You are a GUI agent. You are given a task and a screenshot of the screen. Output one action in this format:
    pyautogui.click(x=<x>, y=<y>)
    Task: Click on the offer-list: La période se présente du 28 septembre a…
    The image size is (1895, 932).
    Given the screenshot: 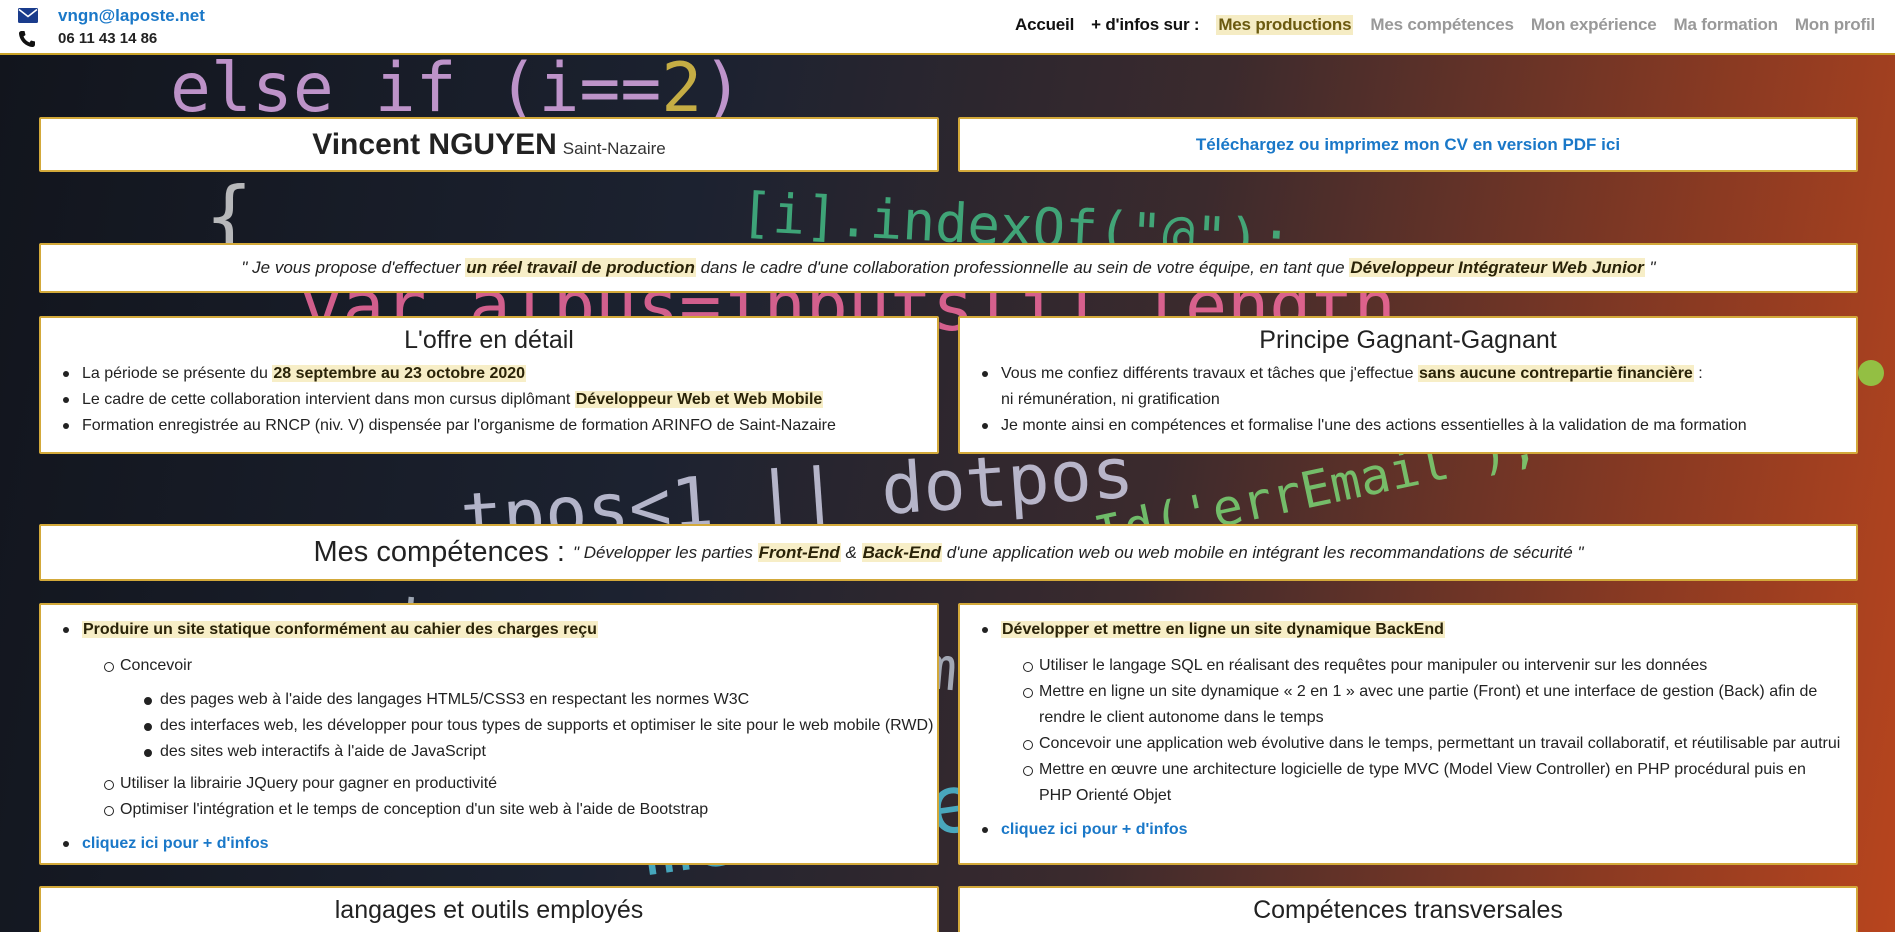 What is the action you would take?
    pyautogui.click(x=489, y=400)
    